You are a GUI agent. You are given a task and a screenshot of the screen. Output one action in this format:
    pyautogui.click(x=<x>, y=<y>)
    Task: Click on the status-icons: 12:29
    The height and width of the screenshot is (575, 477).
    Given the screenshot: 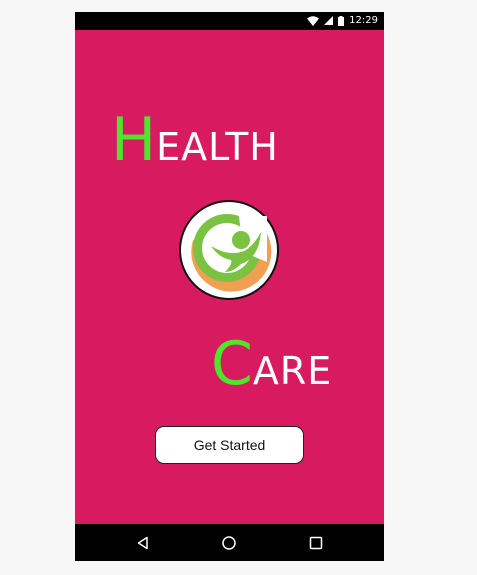 What is the action you would take?
    pyautogui.click(x=342, y=20)
    